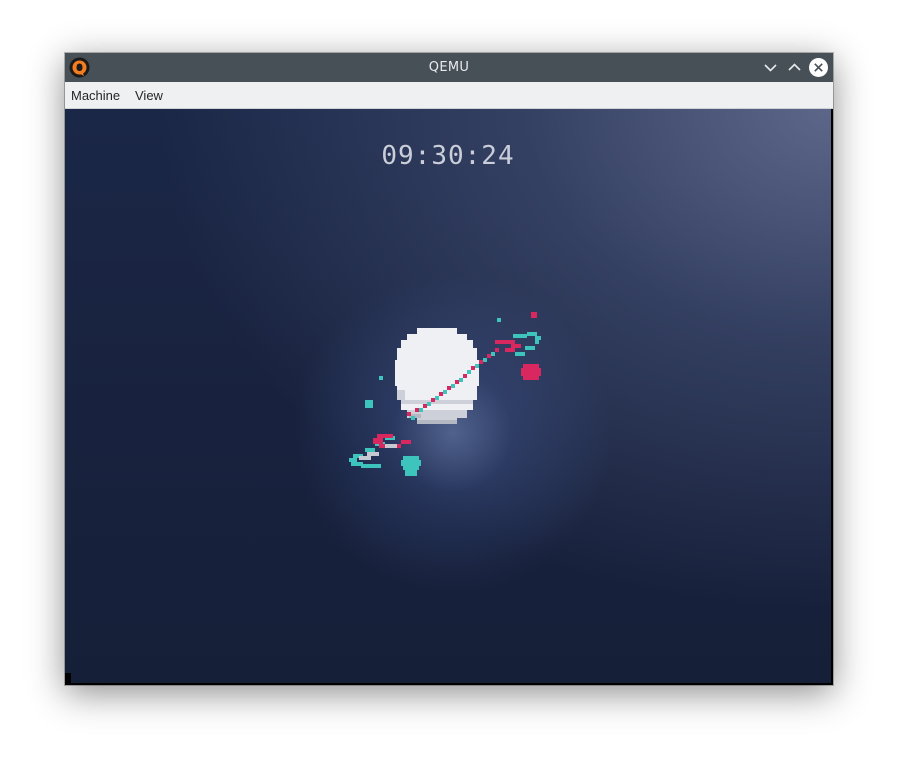  I want to click on close-icon, so click(818, 67).